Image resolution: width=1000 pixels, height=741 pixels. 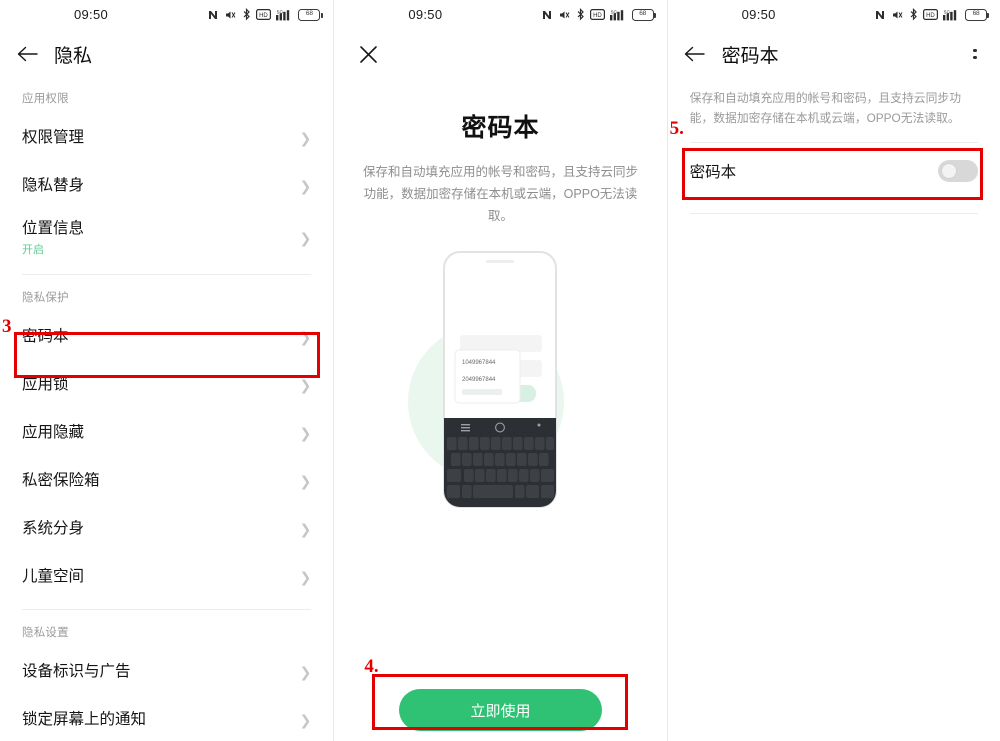 I want to click on list-item-label: 位置信息, so click(x=53, y=228).